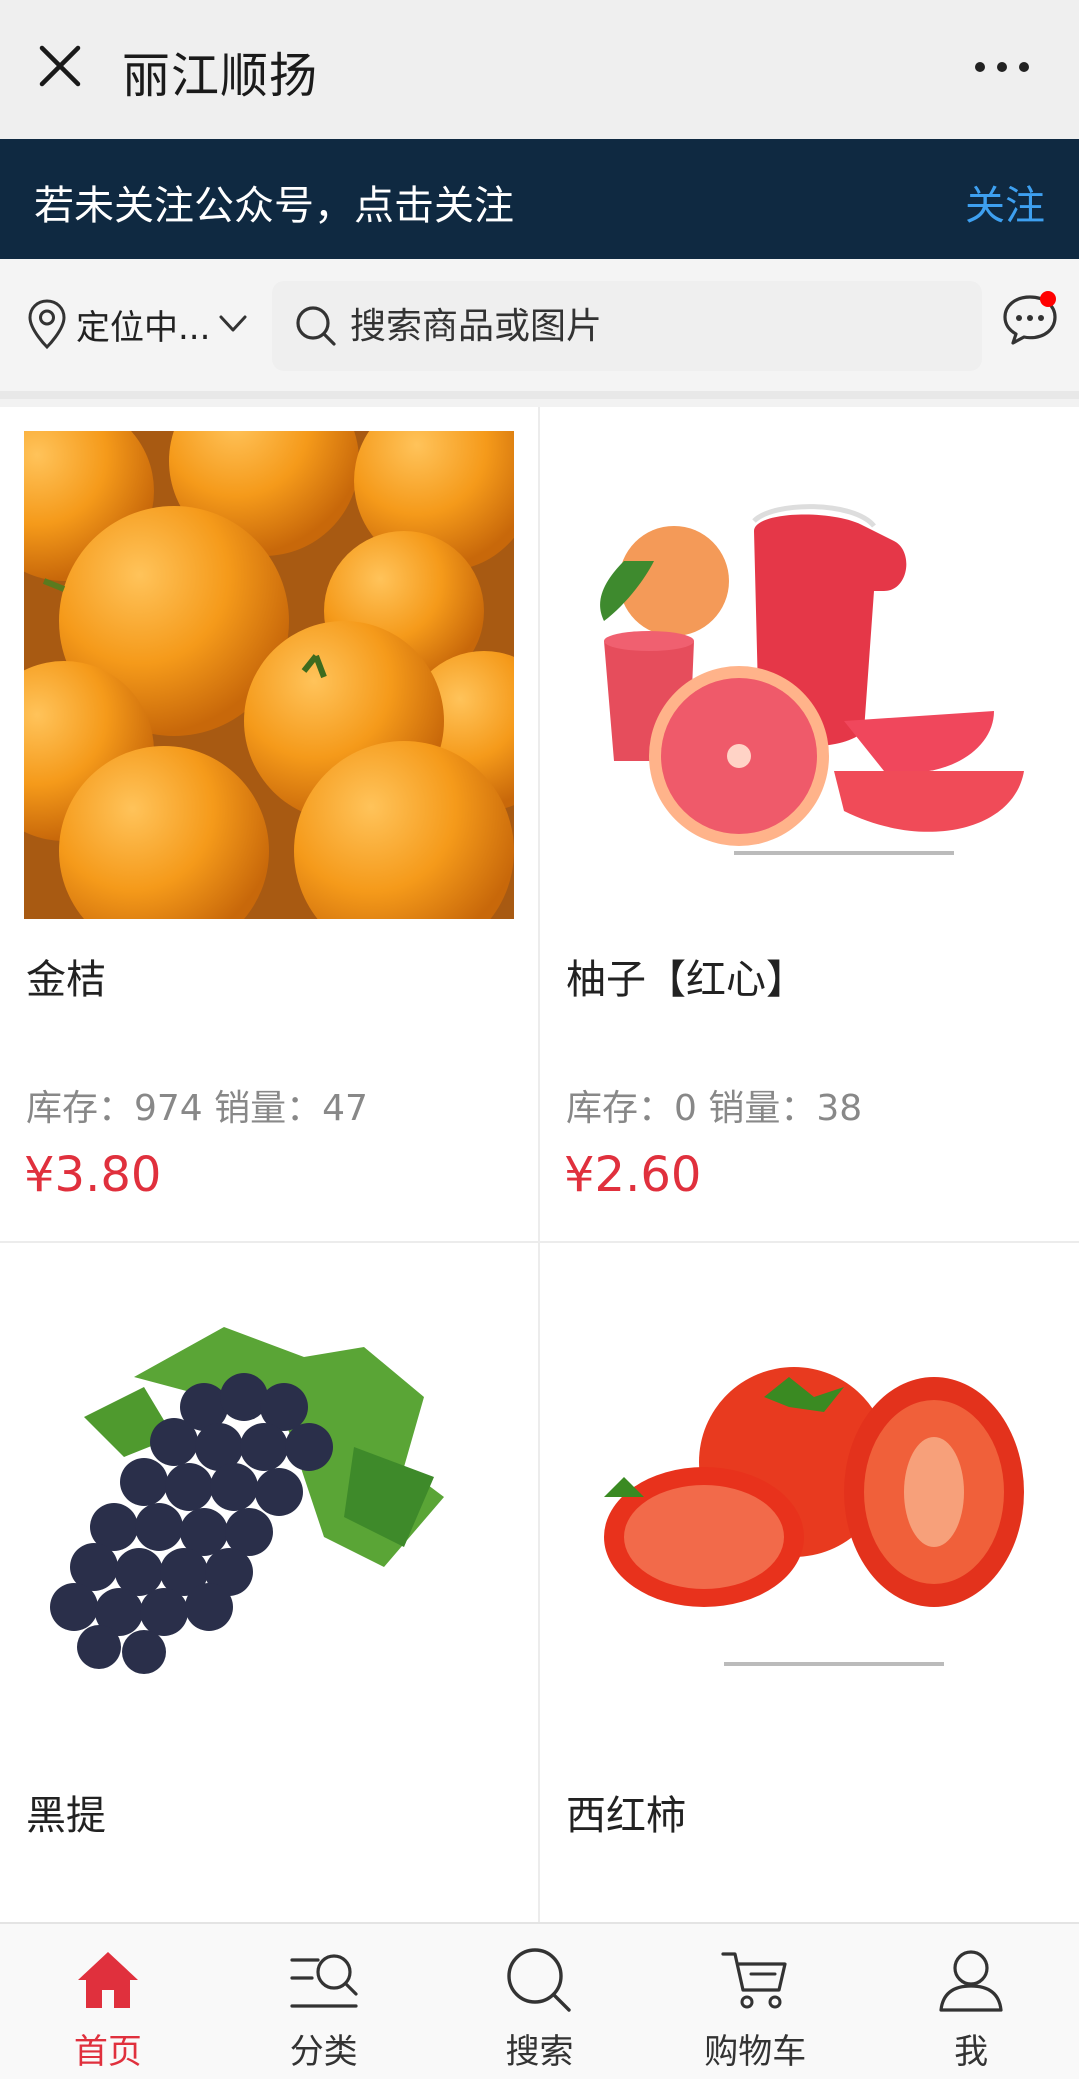  Describe the element at coordinates (539, 69) in the screenshot. I see `top-nav-bar: 丽江顺扬` at that location.